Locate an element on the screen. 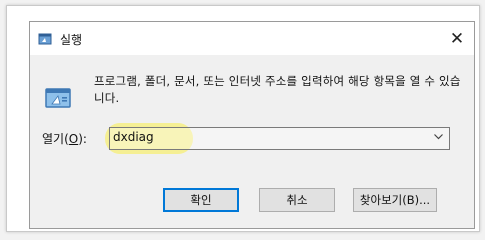  close-button: ✕ is located at coordinates (457, 38).